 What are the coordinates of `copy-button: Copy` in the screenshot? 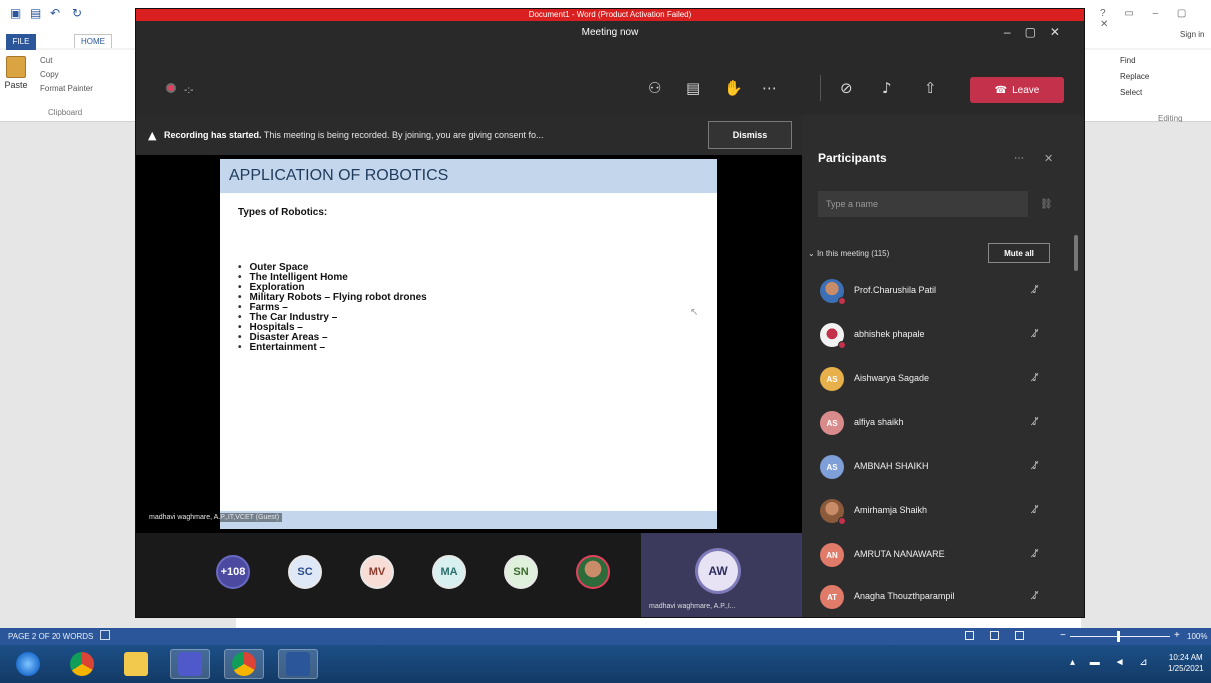 It's located at (49, 74).